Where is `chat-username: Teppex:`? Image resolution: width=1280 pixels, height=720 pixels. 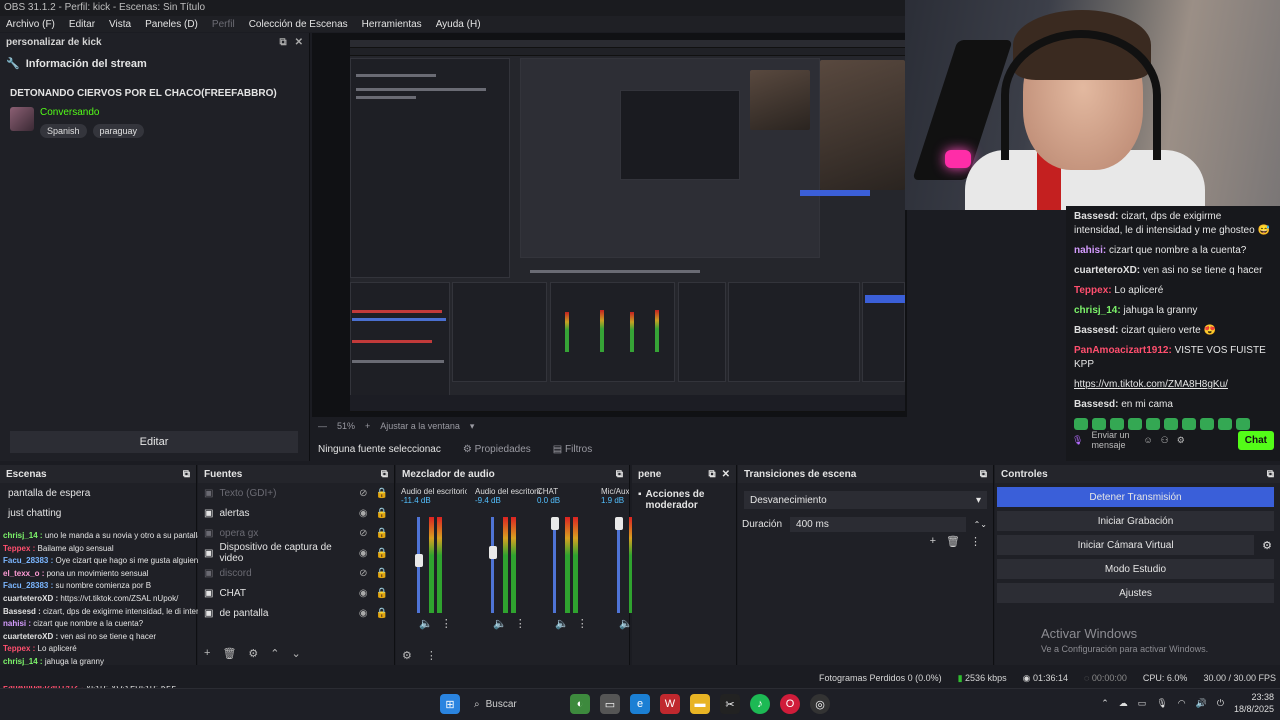
chat-username: Teppex: is located at coordinates (1093, 290).